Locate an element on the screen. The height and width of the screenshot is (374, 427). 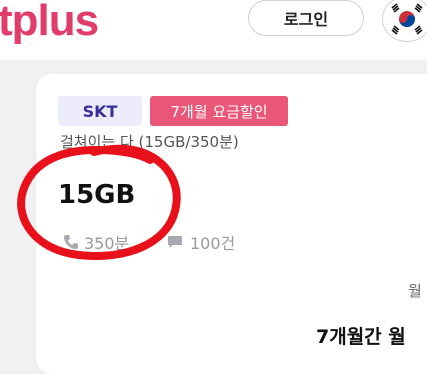
carrier-badge: SKT is located at coordinates (100, 111).